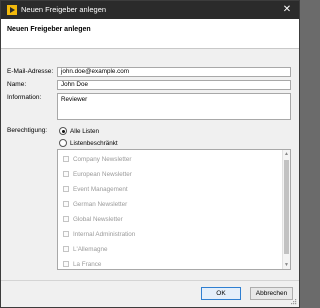 This screenshot has height=308, width=320. Describe the element at coordinates (27, 130) in the screenshot. I see `permission-label: Berechtigung:` at that location.